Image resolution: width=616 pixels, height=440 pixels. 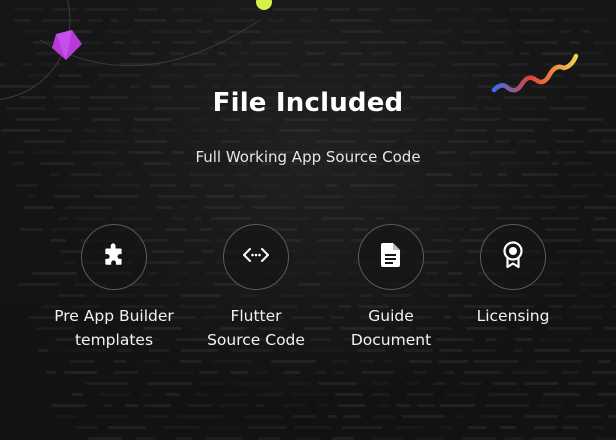 What do you see at coordinates (513, 316) in the screenshot?
I see `feature-label: Licensing` at bounding box center [513, 316].